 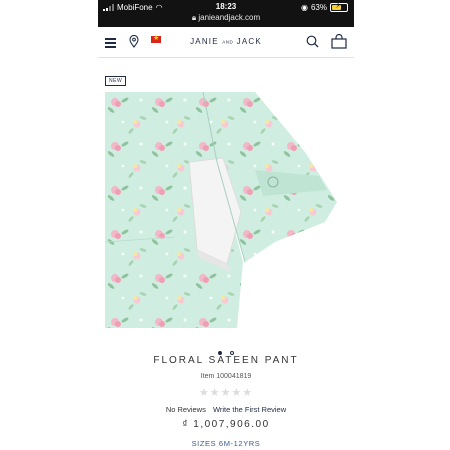 What do you see at coordinates (116, 81) in the screenshot?
I see `new-badge: NEW` at bounding box center [116, 81].